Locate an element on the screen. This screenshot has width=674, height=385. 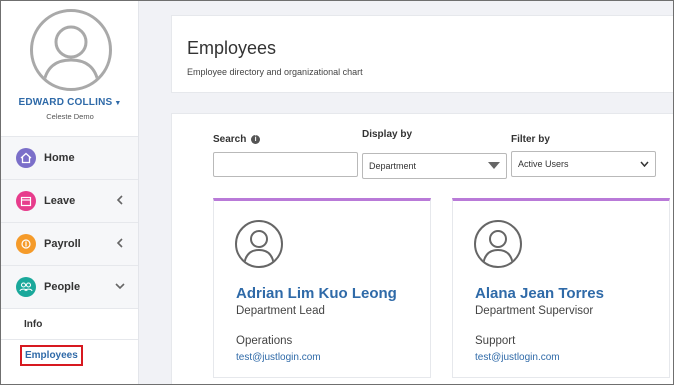
display-by-label: Display by is located at coordinates (387, 134).